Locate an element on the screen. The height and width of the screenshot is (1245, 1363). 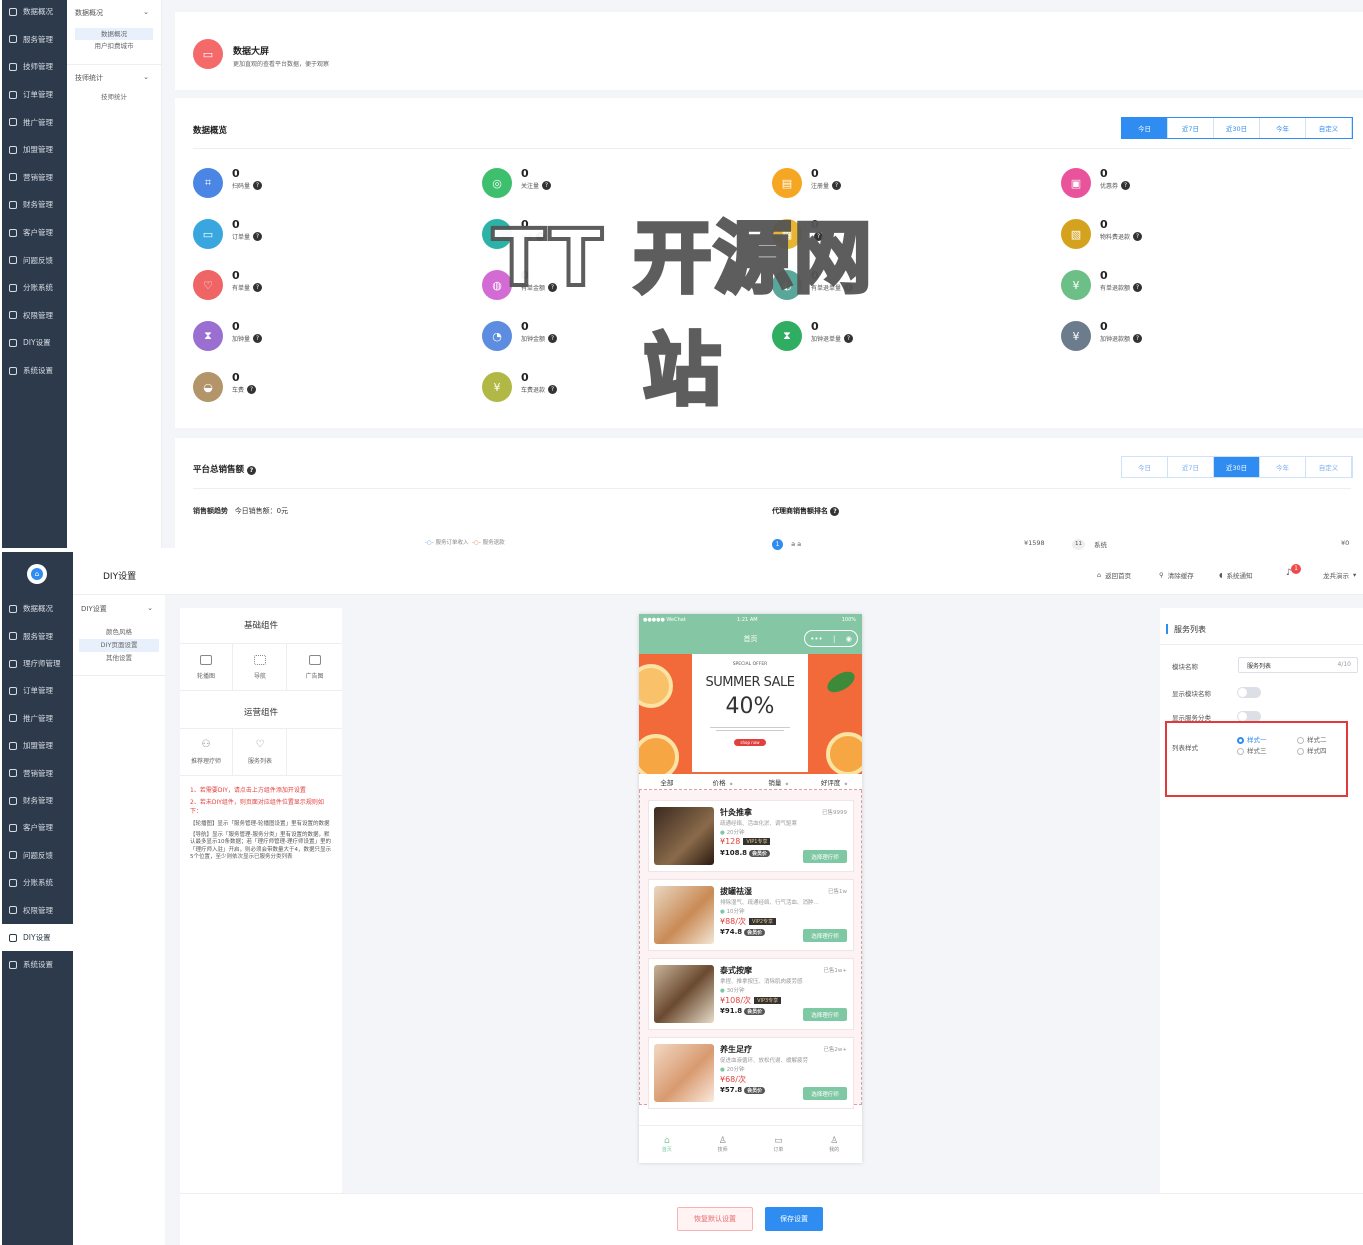
tabbar-item: ▭ 订单 is located at coordinates (778, 1144).